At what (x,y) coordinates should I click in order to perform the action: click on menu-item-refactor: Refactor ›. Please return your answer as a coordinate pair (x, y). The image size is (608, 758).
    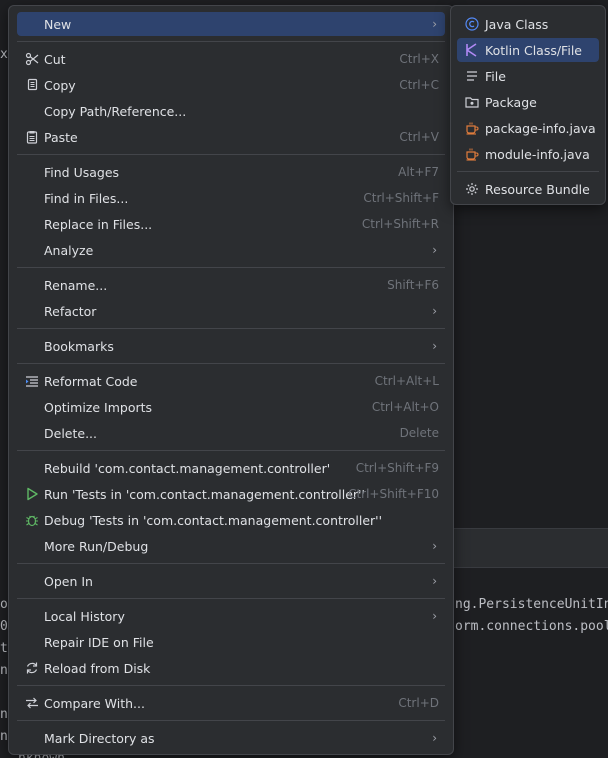
    Looking at the image, I should click on (231, 311).